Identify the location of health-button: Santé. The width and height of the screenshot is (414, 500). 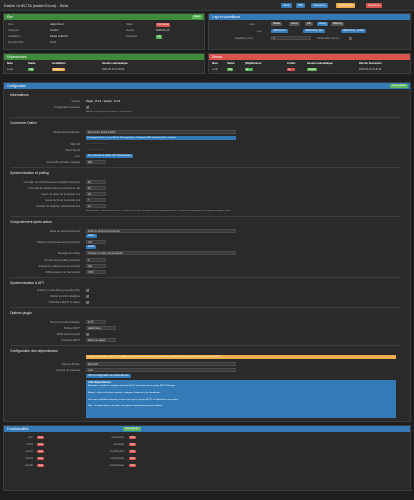
(286, 5).